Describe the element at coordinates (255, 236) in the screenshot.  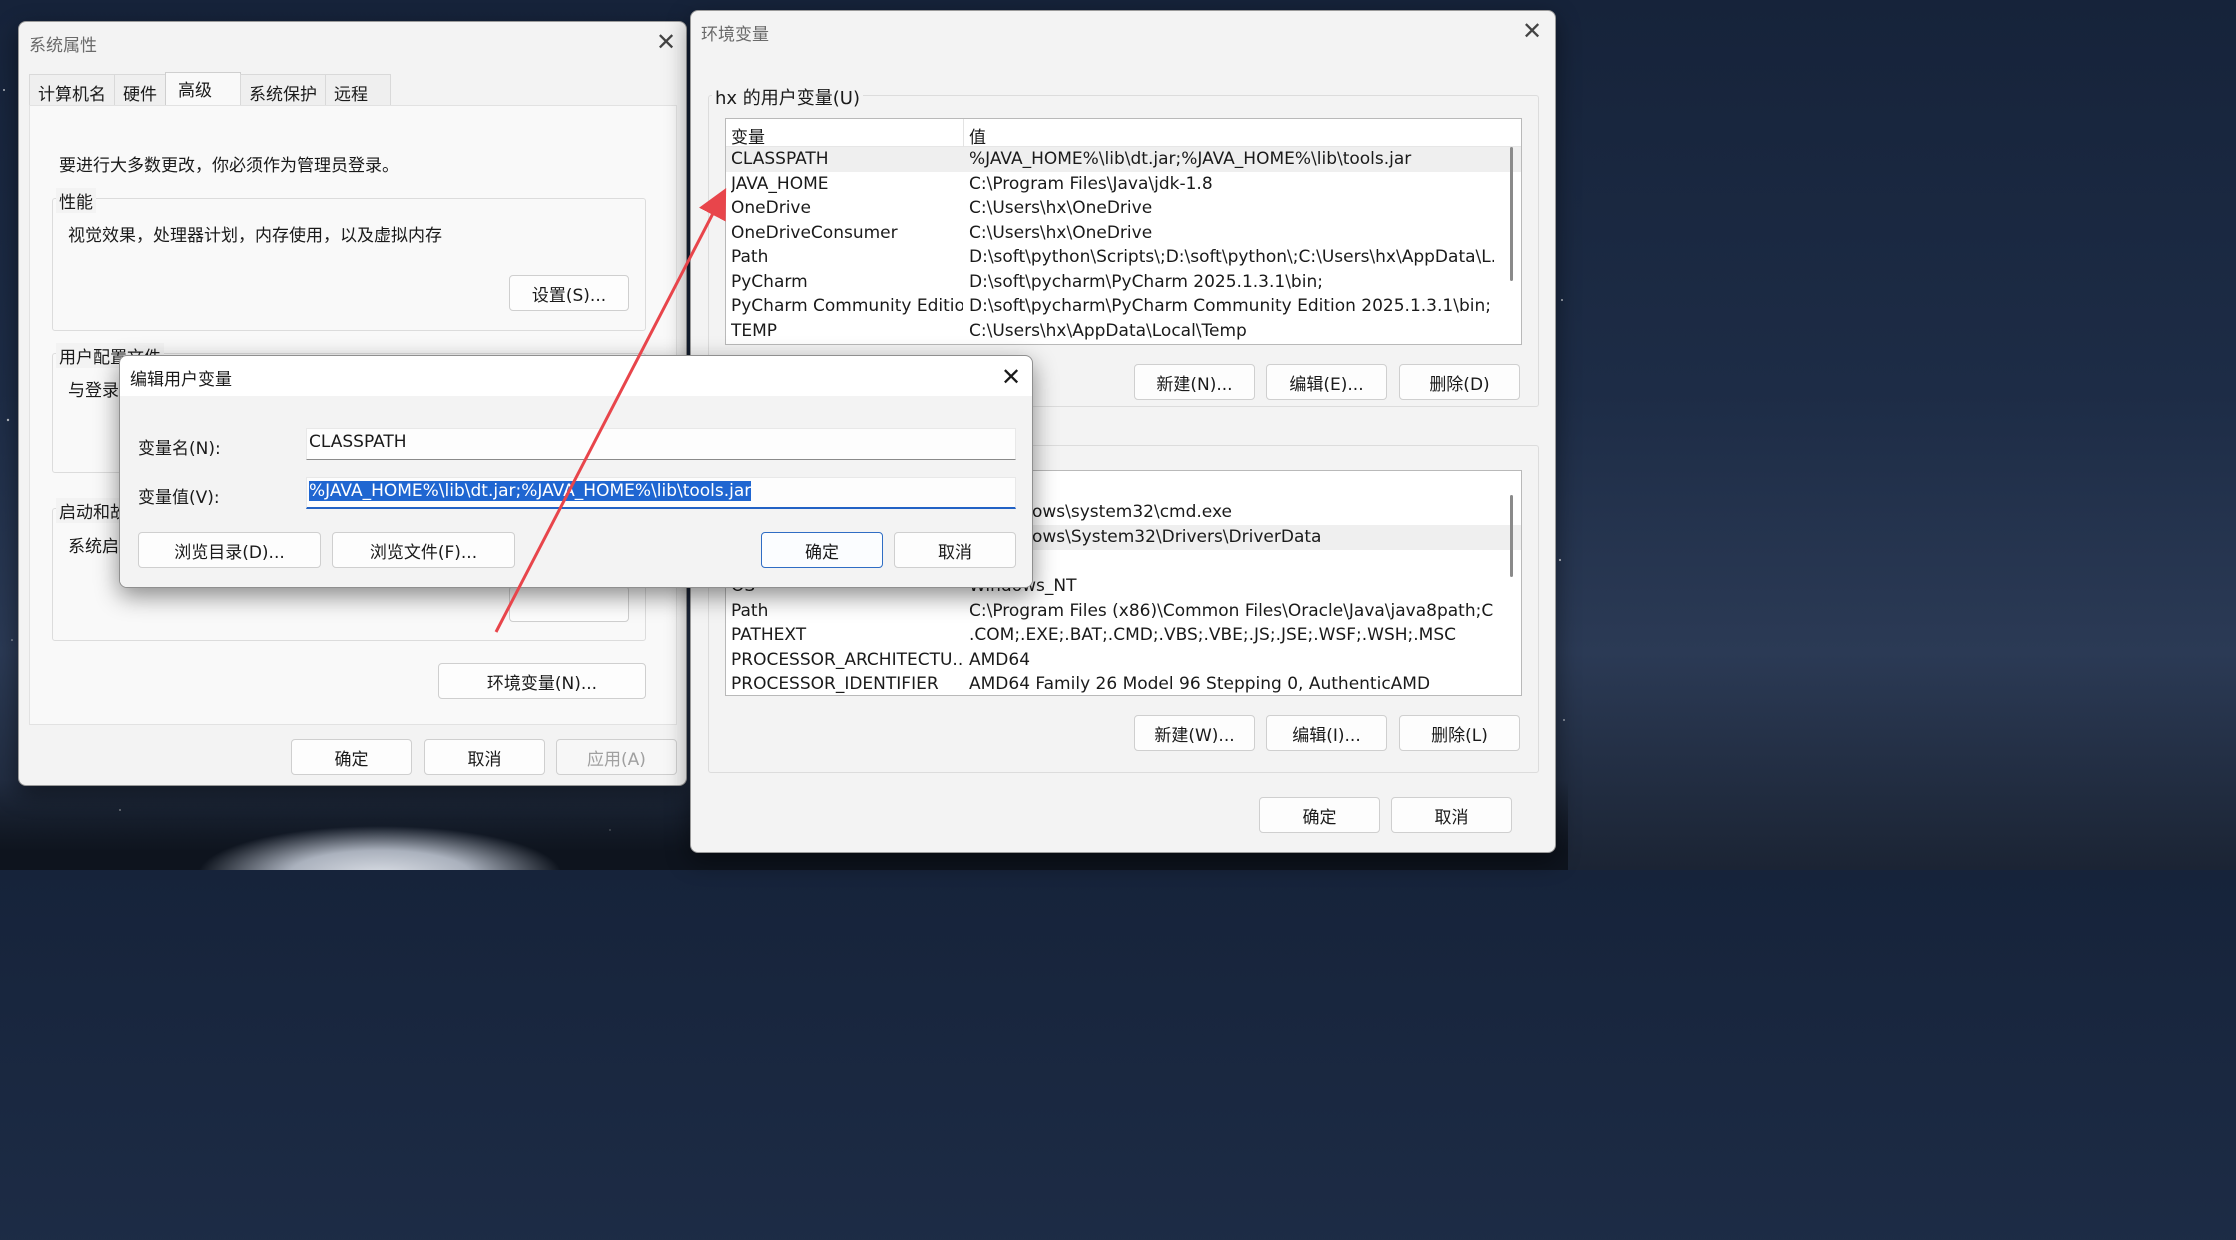
I see `performance-description: 视觉效果，处理器计划，内存使用，以及虚拟内存` at that location.